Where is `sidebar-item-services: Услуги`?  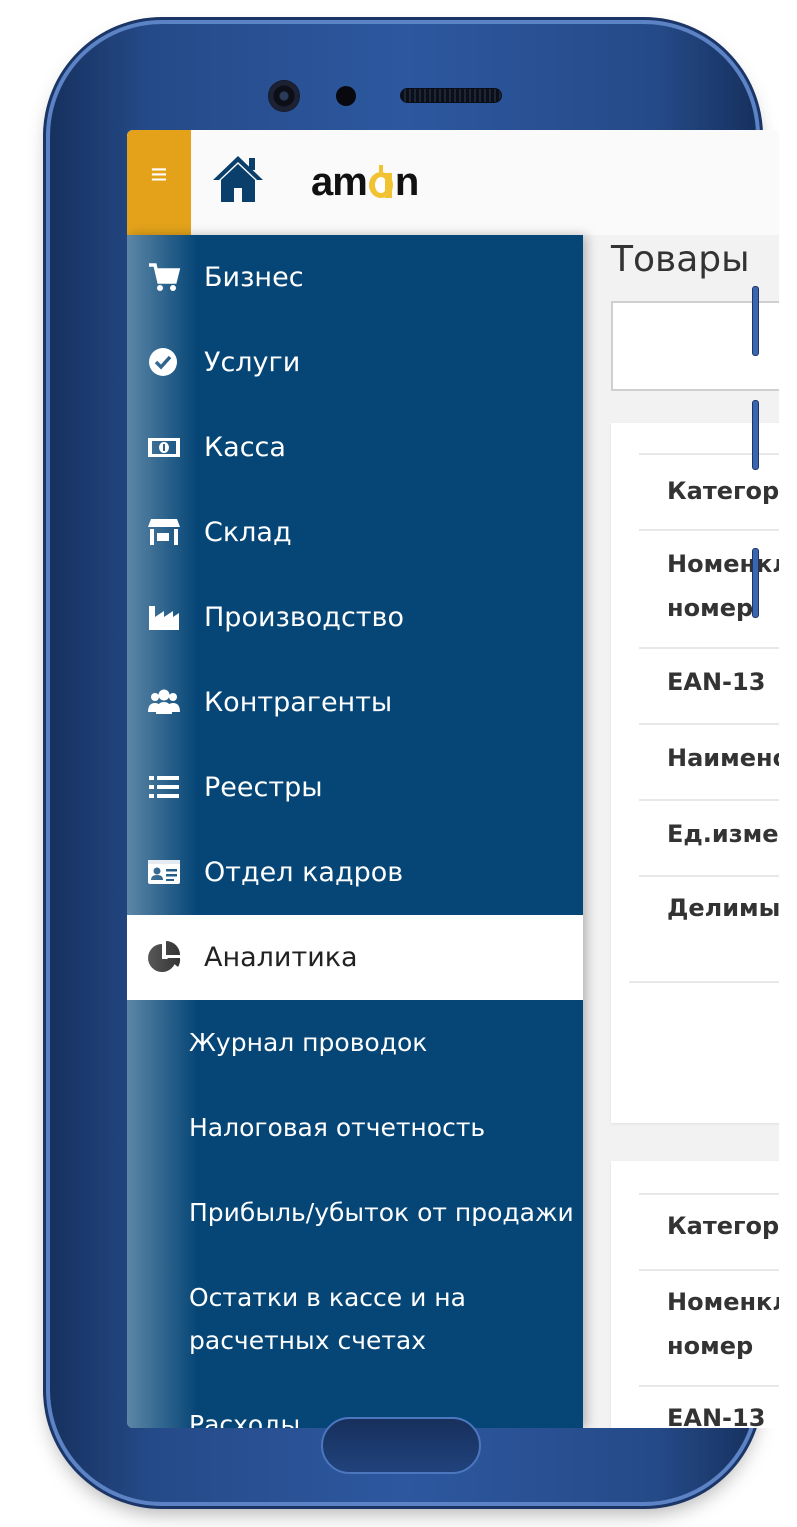 sidebar-item-services: Услуги is located at coordinates (355, 362).